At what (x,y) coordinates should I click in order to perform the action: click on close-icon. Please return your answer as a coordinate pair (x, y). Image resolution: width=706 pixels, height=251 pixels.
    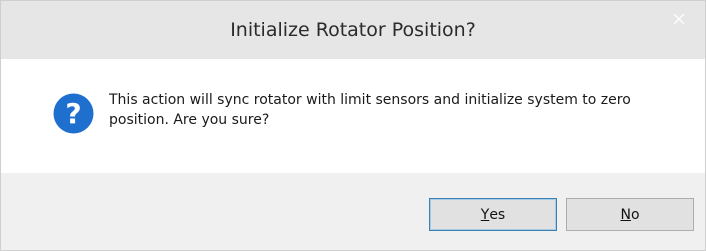
    Looking at the image, I should click on (679, 19).